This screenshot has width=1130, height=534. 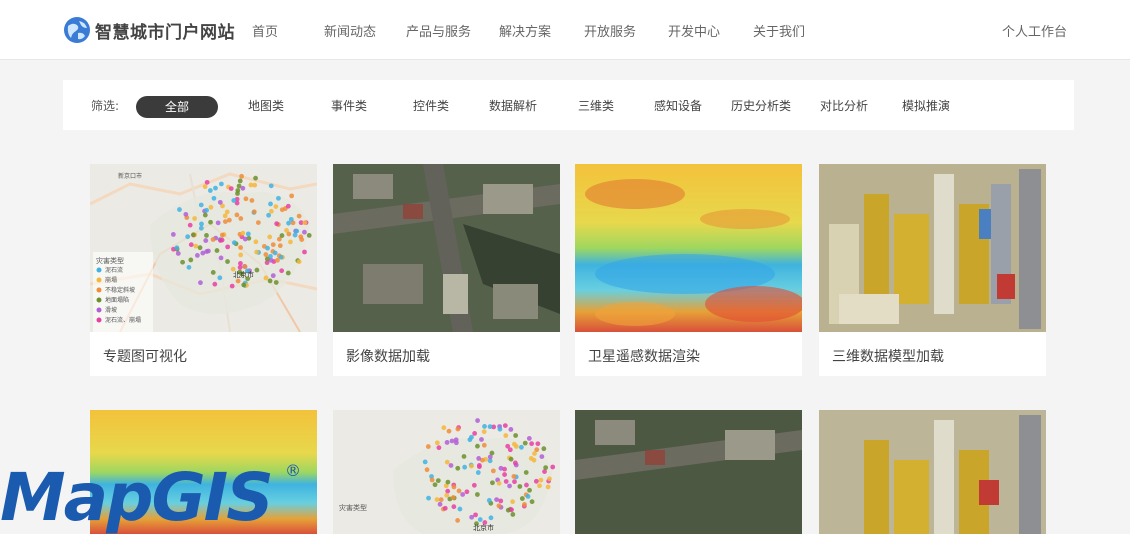 I want to click on nav-solutions: 解决方案, so click(x=525, y=30).